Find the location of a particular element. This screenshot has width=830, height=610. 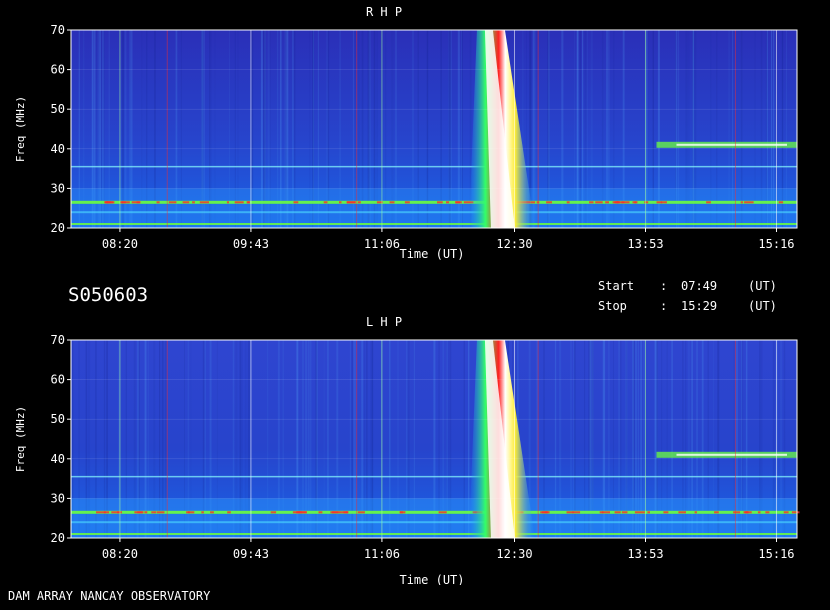

x-axis-label: Time (UT) is located at coordinates (431, 579).